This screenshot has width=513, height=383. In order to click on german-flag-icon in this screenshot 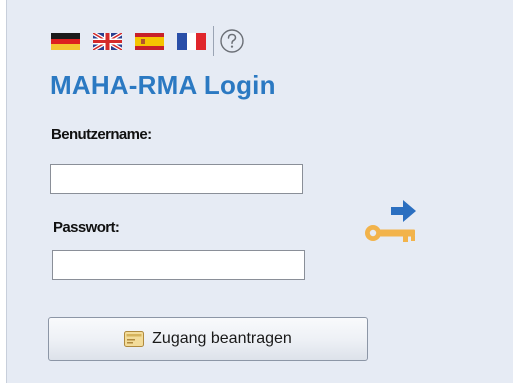, I will do `click(65, 41)`.